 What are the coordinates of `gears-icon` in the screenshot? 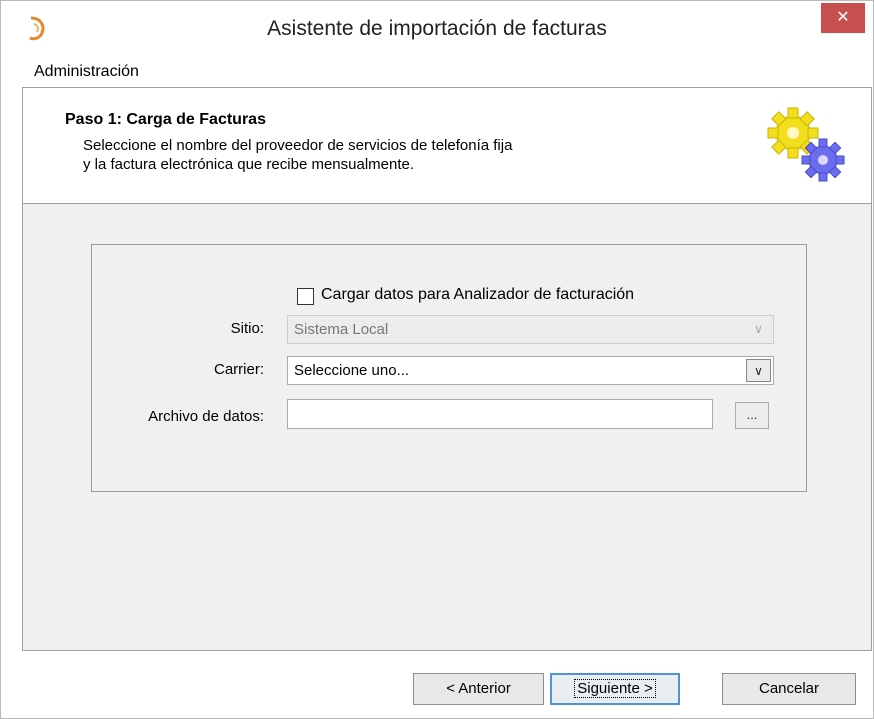 It's located at (806, 144).